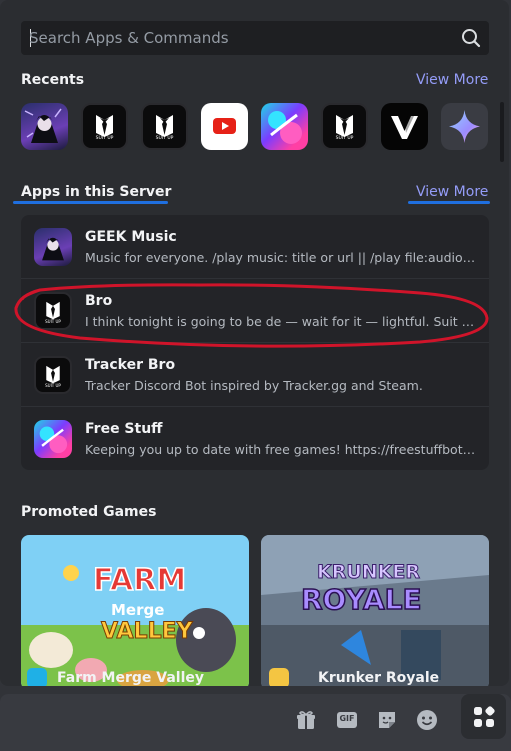 This screenshot has height=751, width=511. Describe the element at coordinates (37, 677) in the screenshot. I see `farm-merge-valley-icon` at that location.